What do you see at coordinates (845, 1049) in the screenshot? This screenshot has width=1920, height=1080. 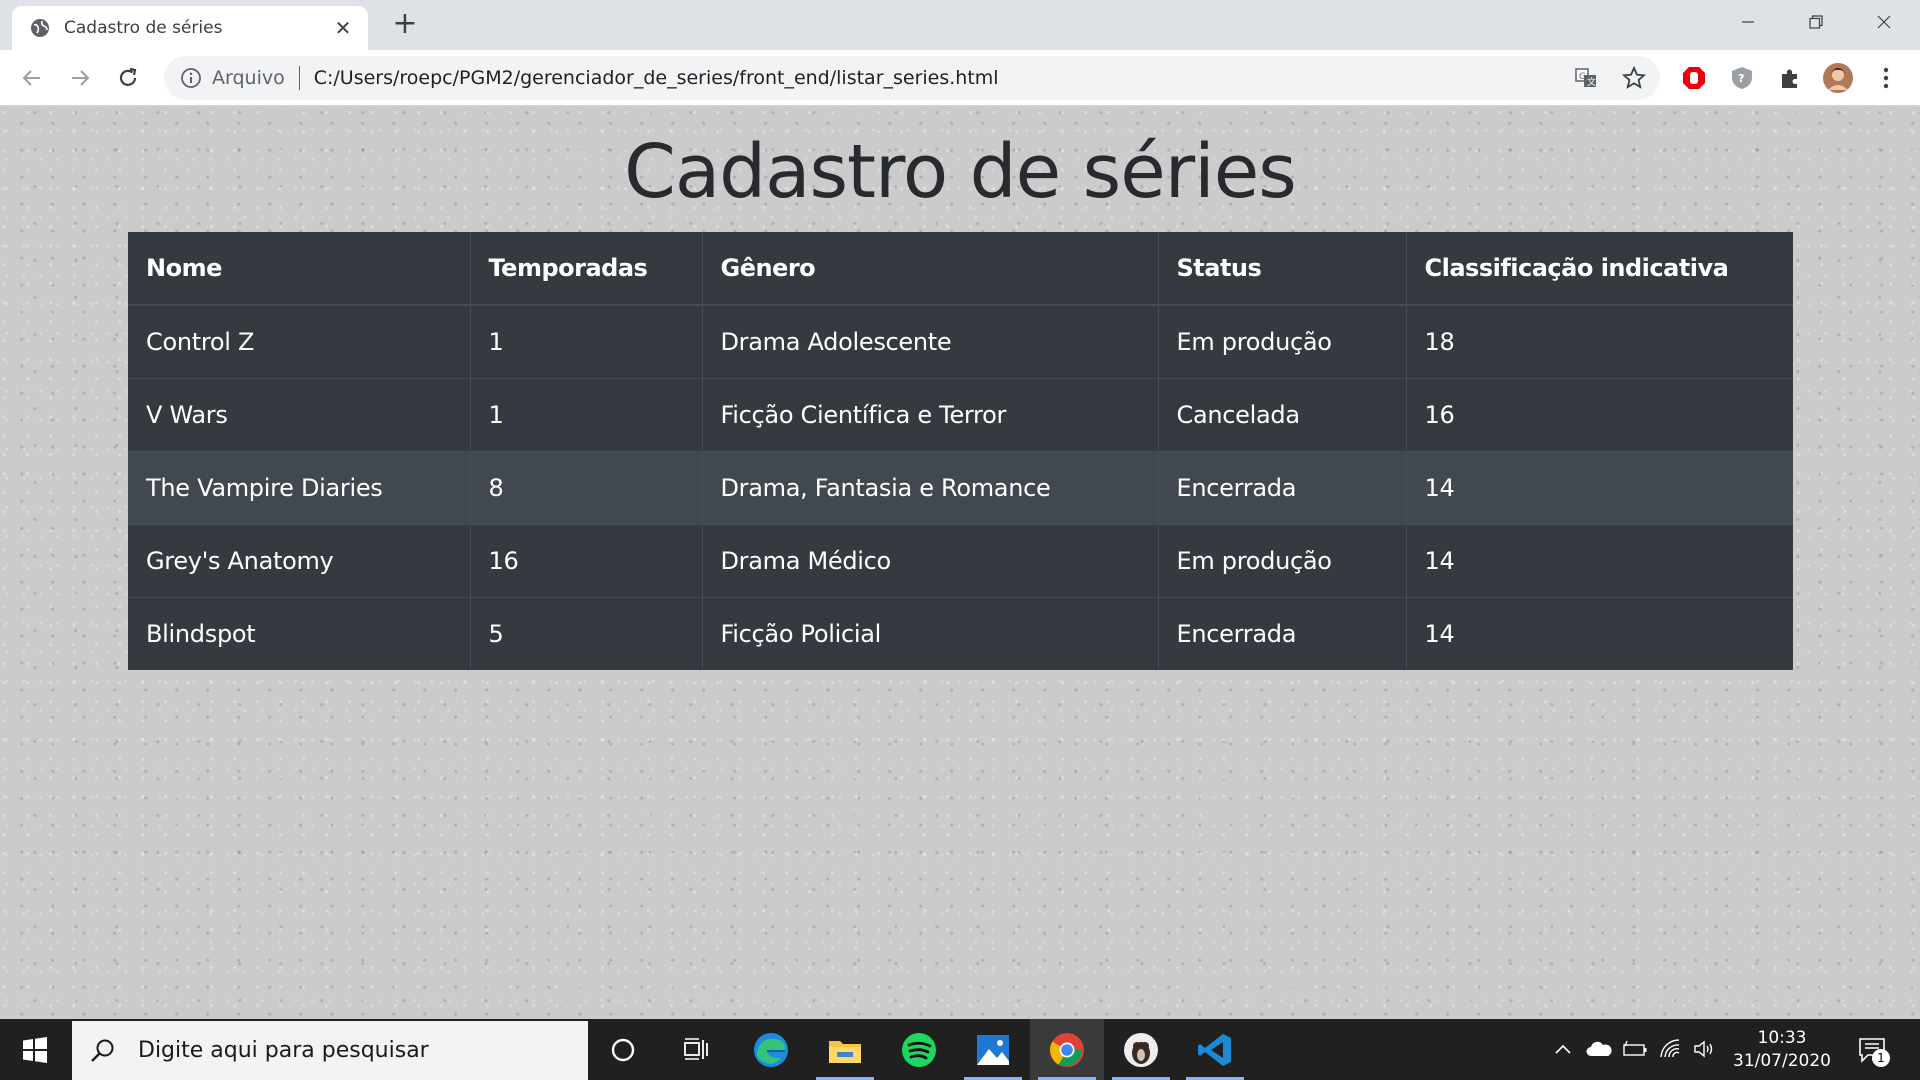 I see `file-explorer-icon` at bounding box center [845, 1049].